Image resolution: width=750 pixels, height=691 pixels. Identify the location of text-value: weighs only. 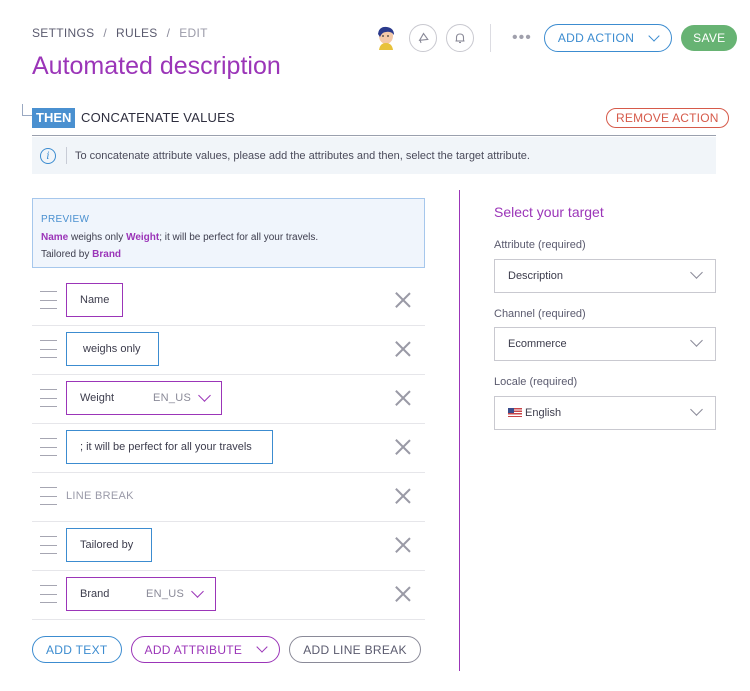
(110, 349).